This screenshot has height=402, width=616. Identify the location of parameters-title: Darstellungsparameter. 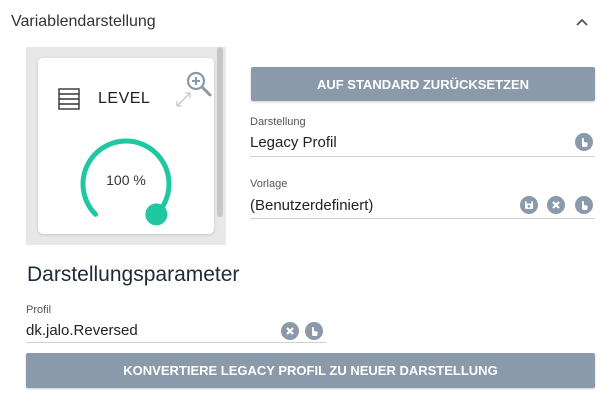
(133, 274).